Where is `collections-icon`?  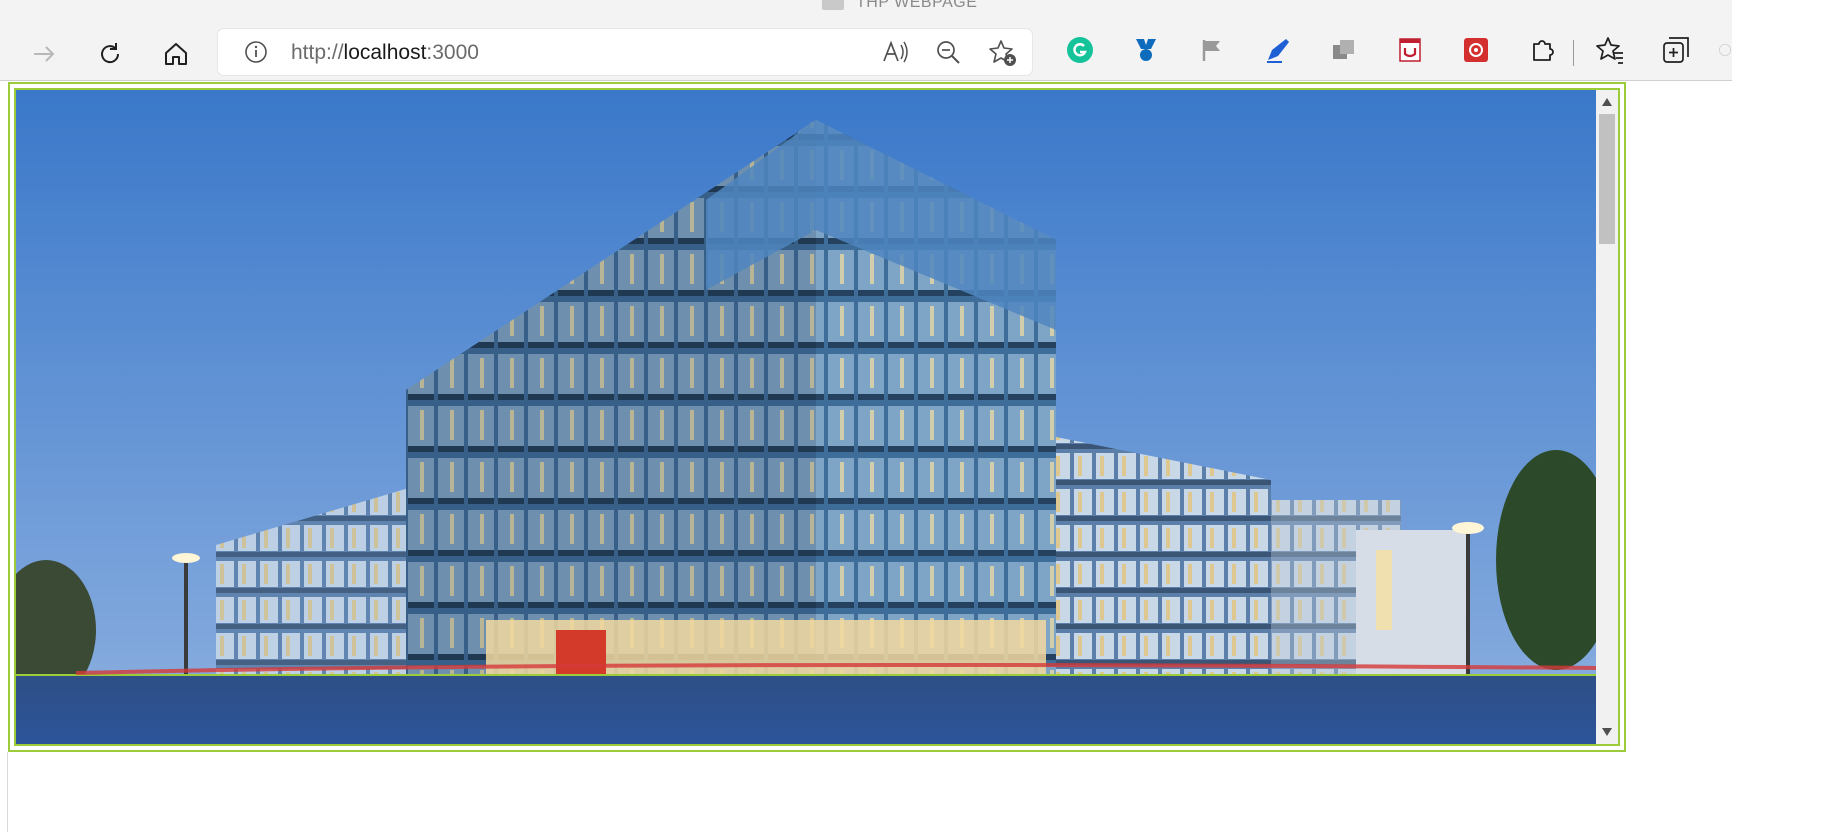 collections-icon is located at coordinates (1676, 50).